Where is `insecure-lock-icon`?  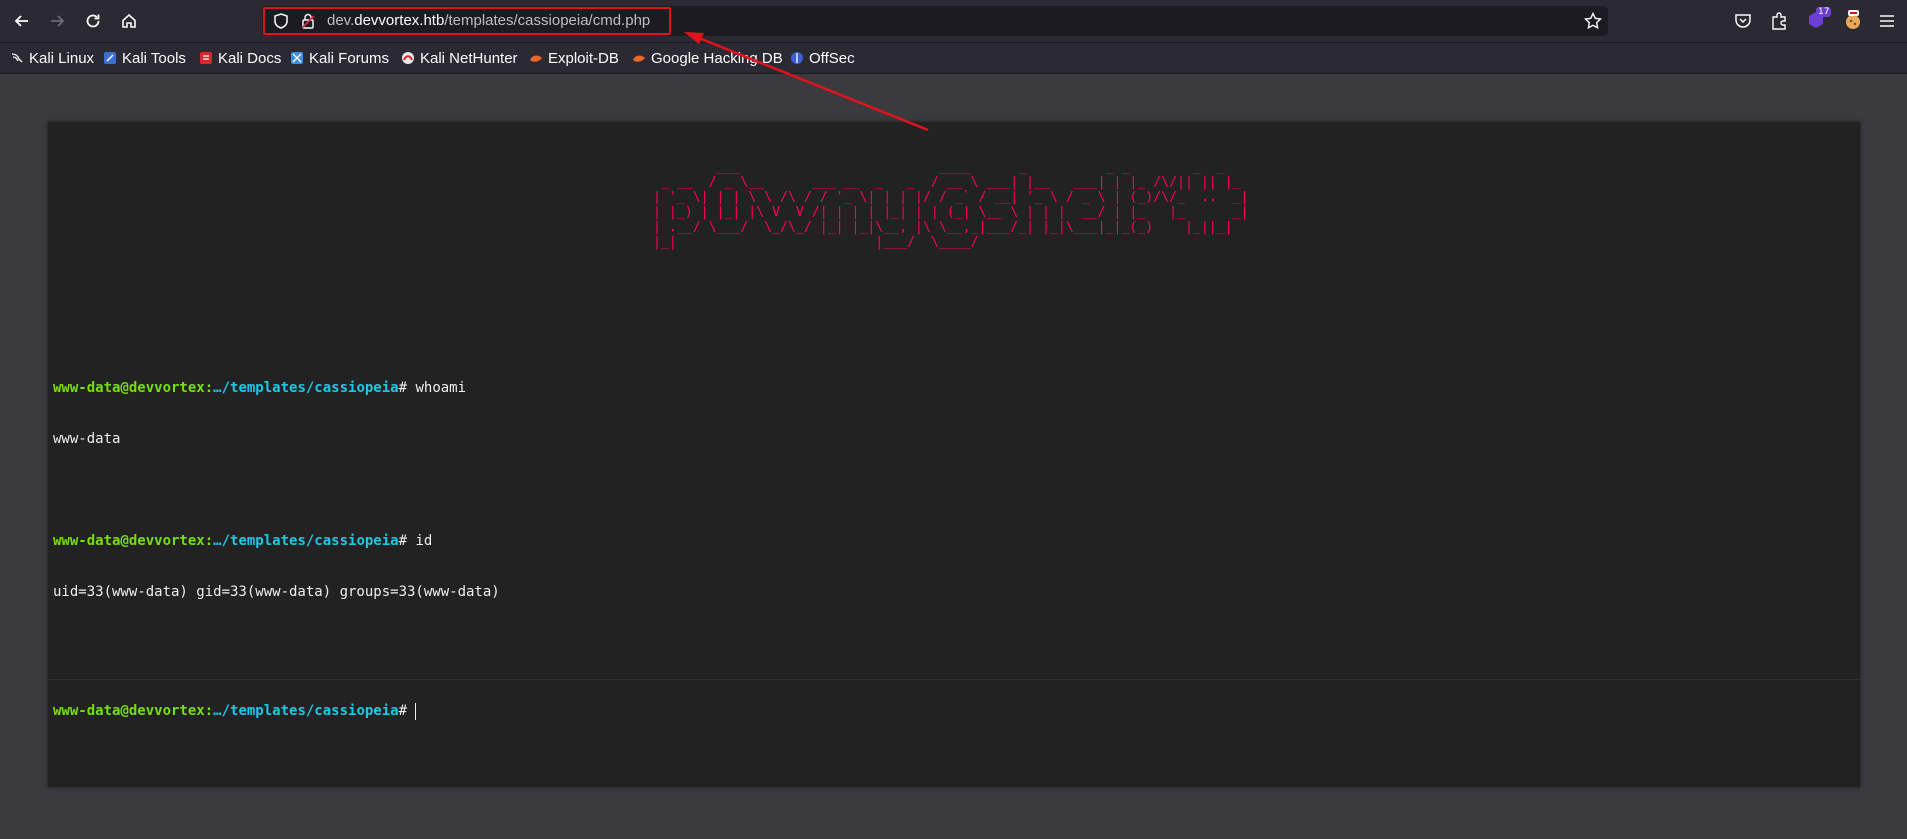 insecure-lock-icon is located at coordinates (308, 21).